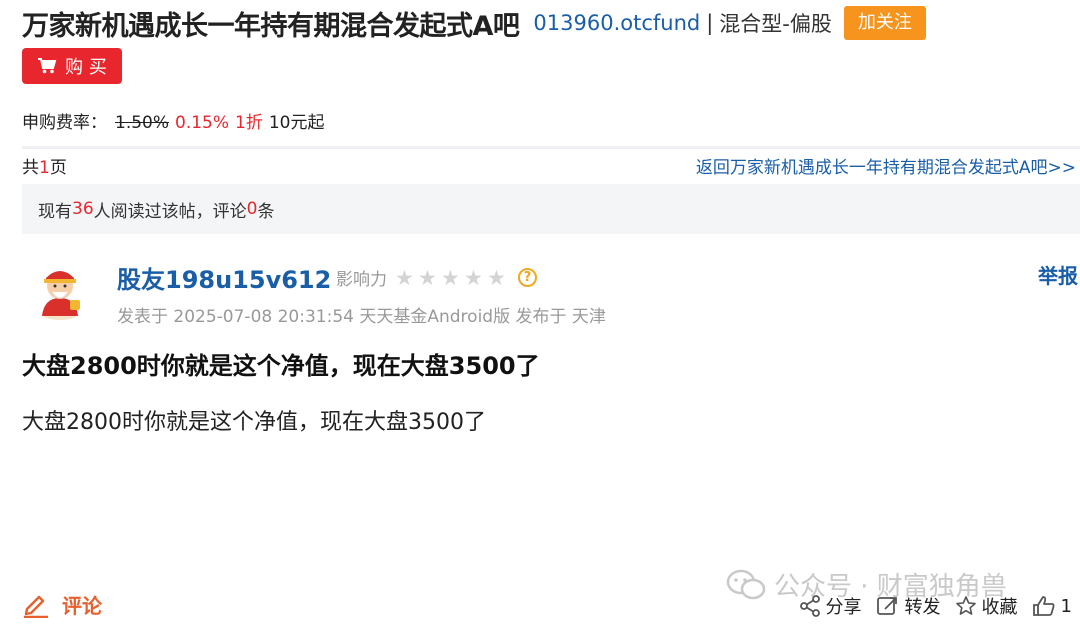  What do you see at coordinates (142, 123) in the screenshot?
I see `original-fee-rate: 1.50%` at bounding box center [142, 123].